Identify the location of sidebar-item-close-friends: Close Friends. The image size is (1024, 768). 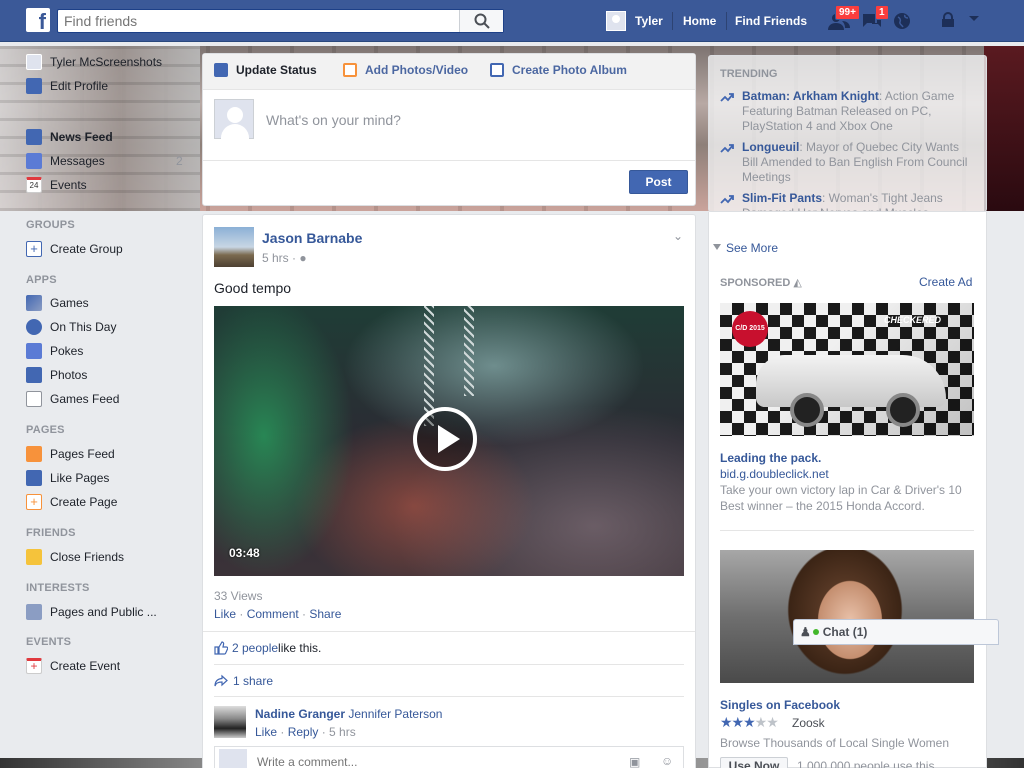
(75, 557).